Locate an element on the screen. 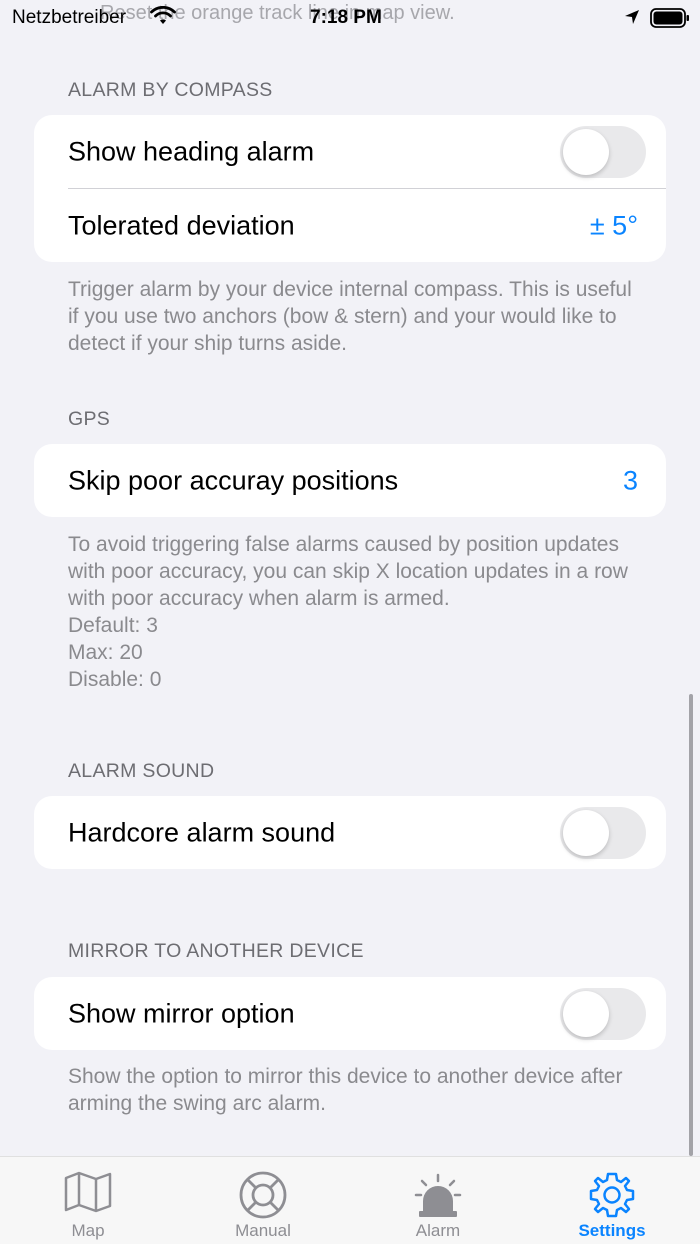 The image size is (700, 1244). mirror-settings-group: Show mirror option is located at coordinates (350, 1013).